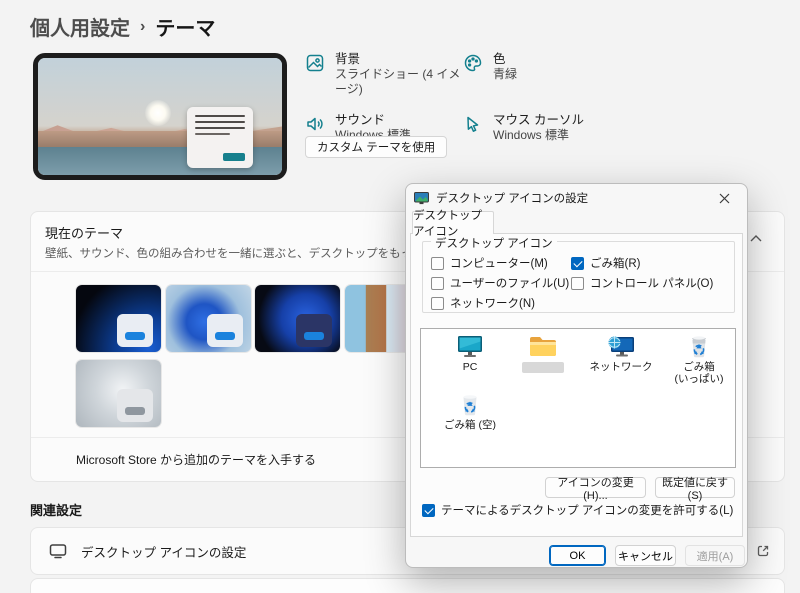 The width and height of the screenshot is (800, 593). I want to click on icon-item-pc: PC, so click(470, 354).